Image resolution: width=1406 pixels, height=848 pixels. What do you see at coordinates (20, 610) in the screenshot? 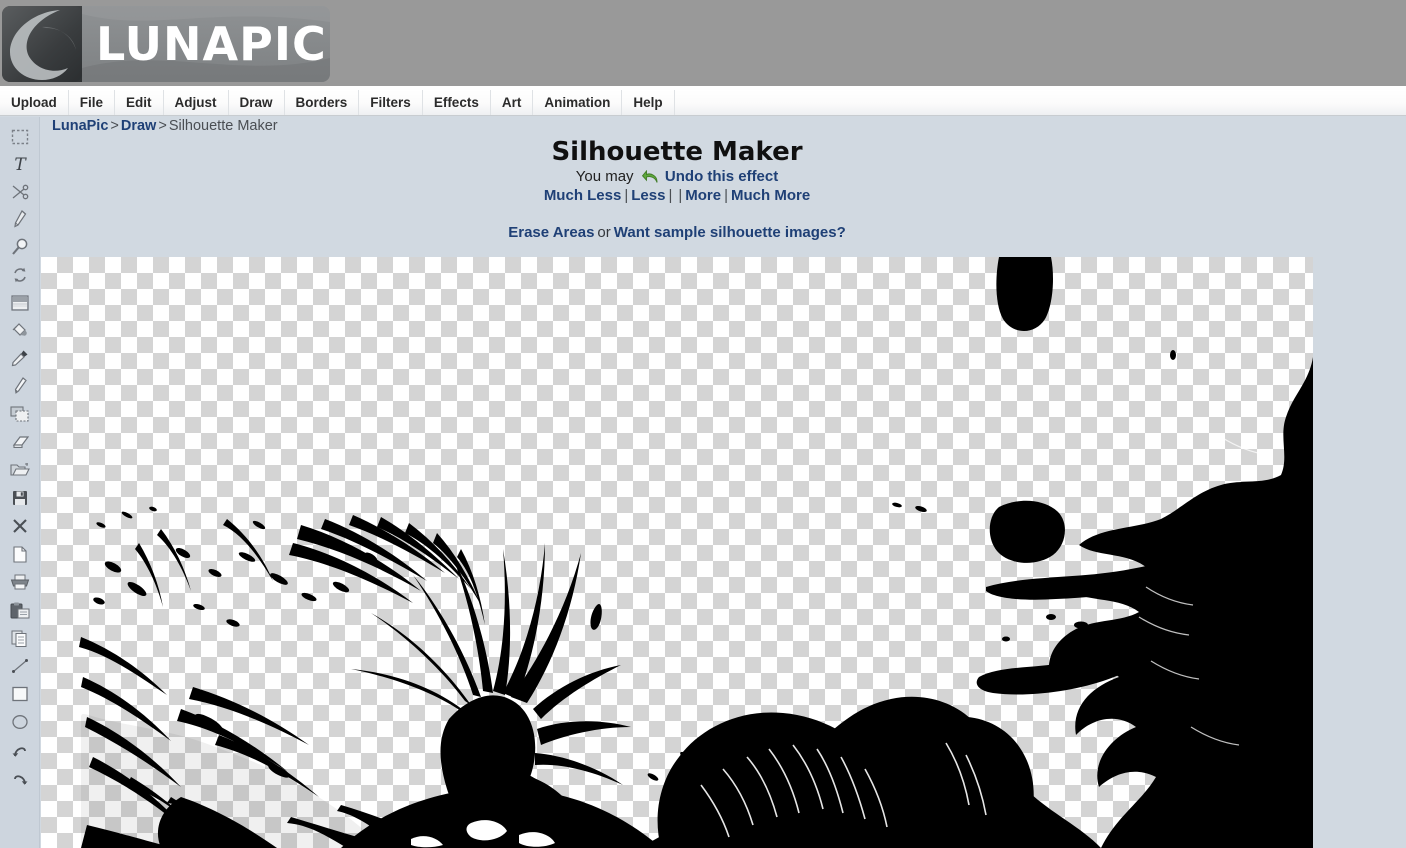
I see `paste-clipboard-icon` at bounding box center [20, 610].